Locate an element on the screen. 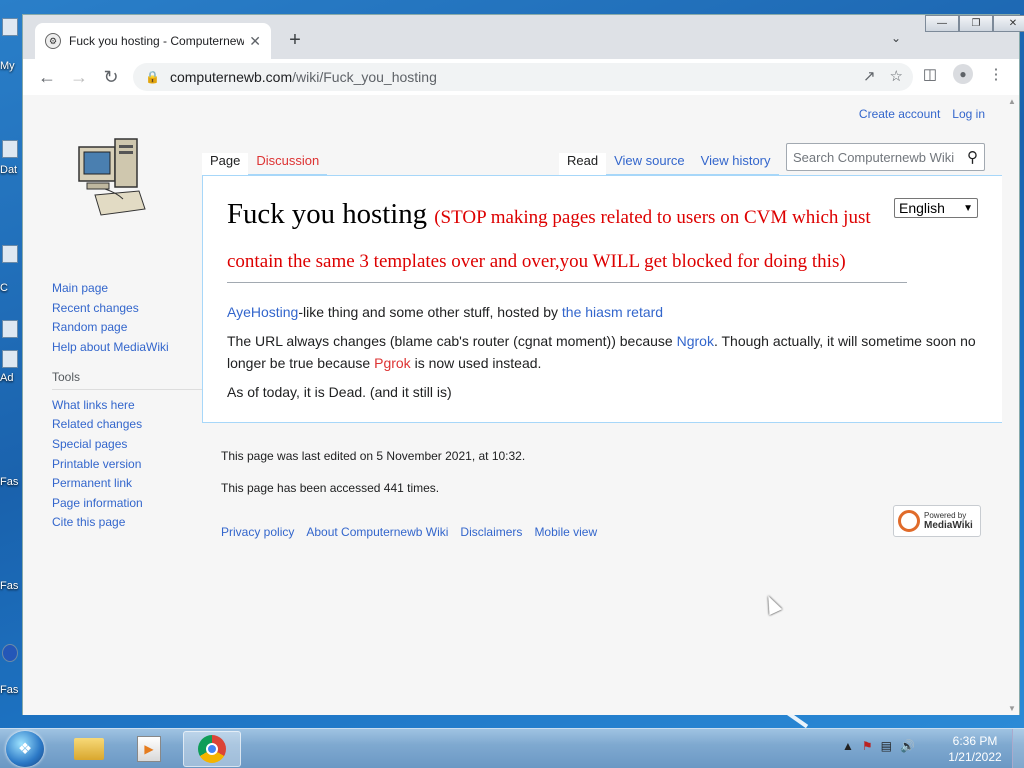 The width and height of the screenshot is (1024, 768). reload-icon: ↻ is located at coordinates (111, 77).